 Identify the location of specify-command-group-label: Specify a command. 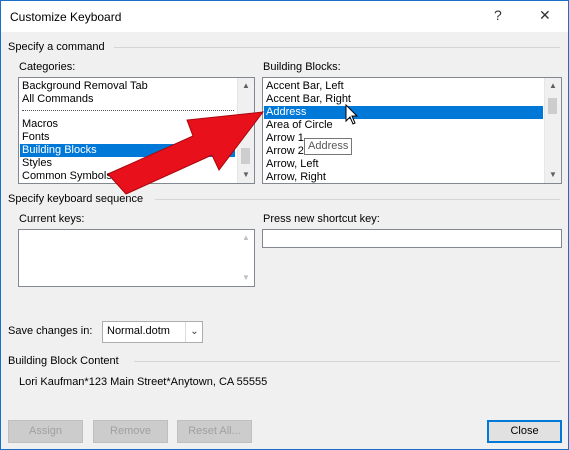
(56, 47).